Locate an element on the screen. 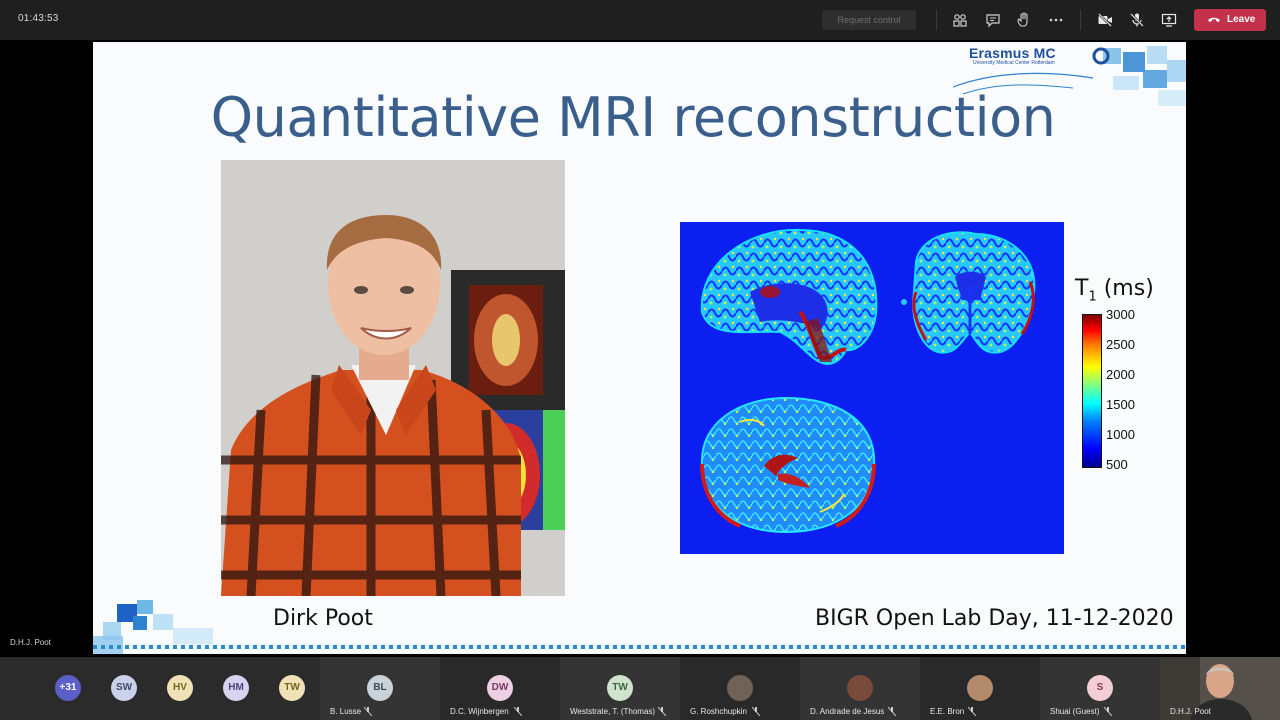  participant-tile: D. Andrade de Jesus is located at coordinates (860, 688).